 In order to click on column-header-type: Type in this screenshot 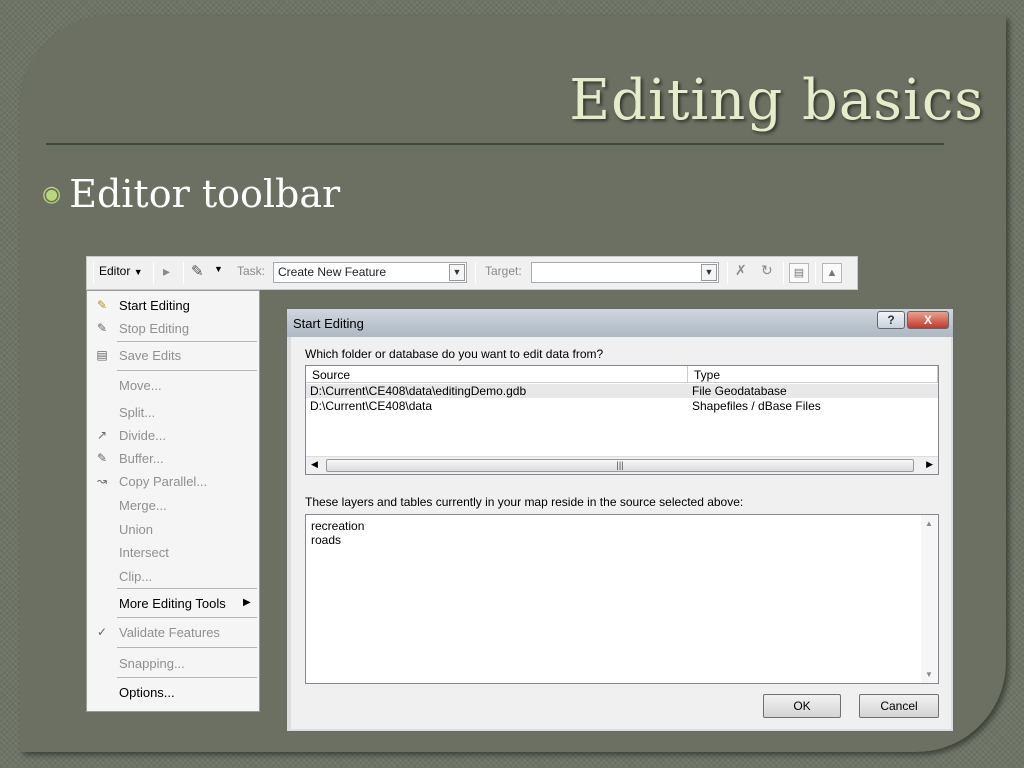, I will do `click(813, 374)`.